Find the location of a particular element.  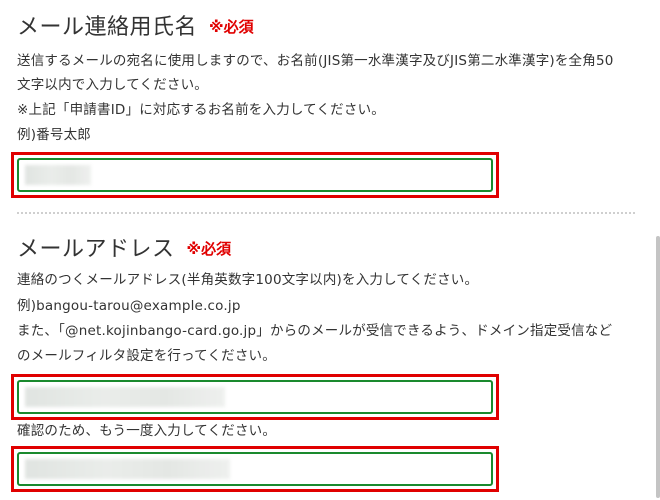

scrollbar-thumb is located at coordinates (658, 367).